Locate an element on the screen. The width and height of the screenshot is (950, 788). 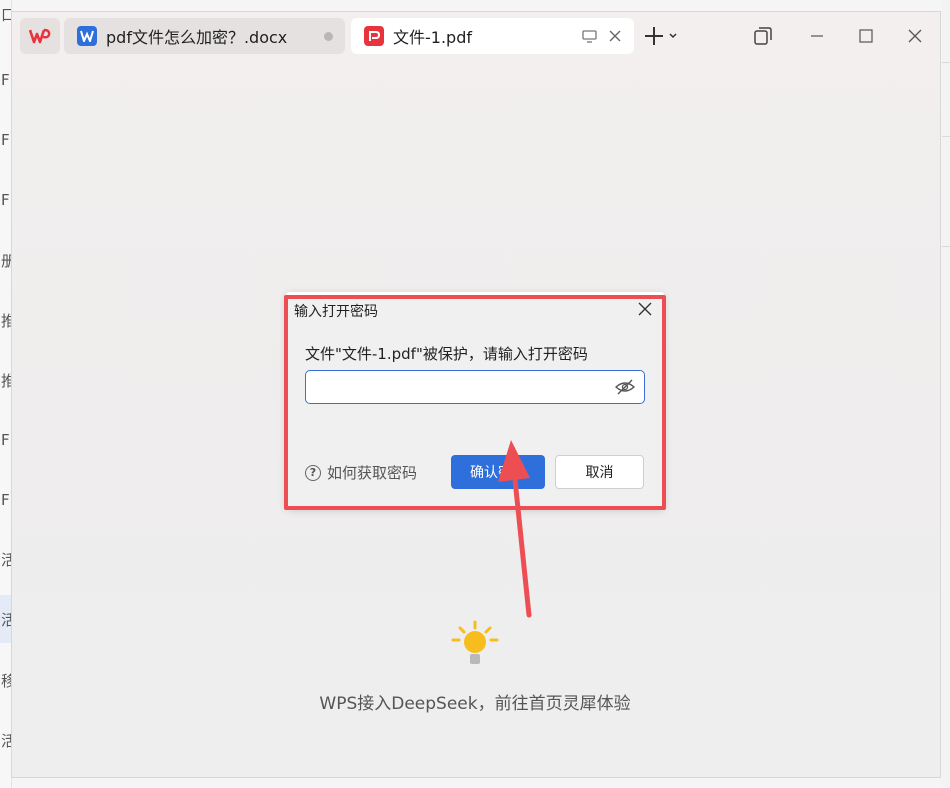
title-bar: pdf文件怎么加密？.docx 文件-1.pdf is located at coordinates (477, 35).